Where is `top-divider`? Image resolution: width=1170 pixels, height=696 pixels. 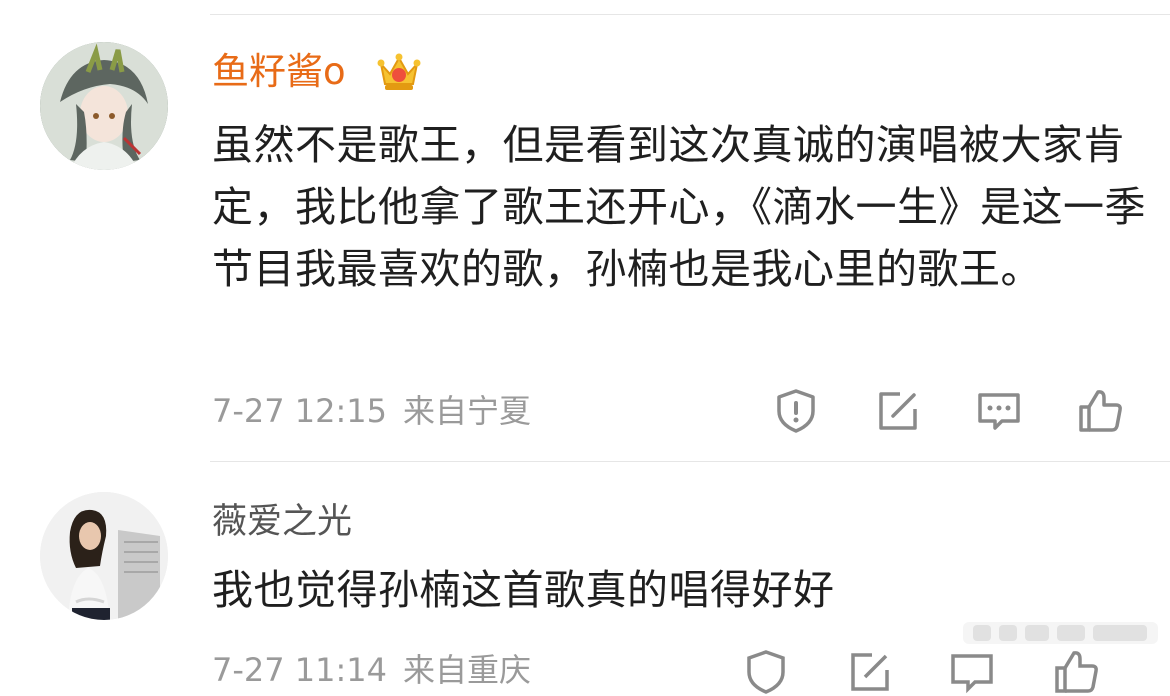
top-divider is located at coordinates (690, 14).